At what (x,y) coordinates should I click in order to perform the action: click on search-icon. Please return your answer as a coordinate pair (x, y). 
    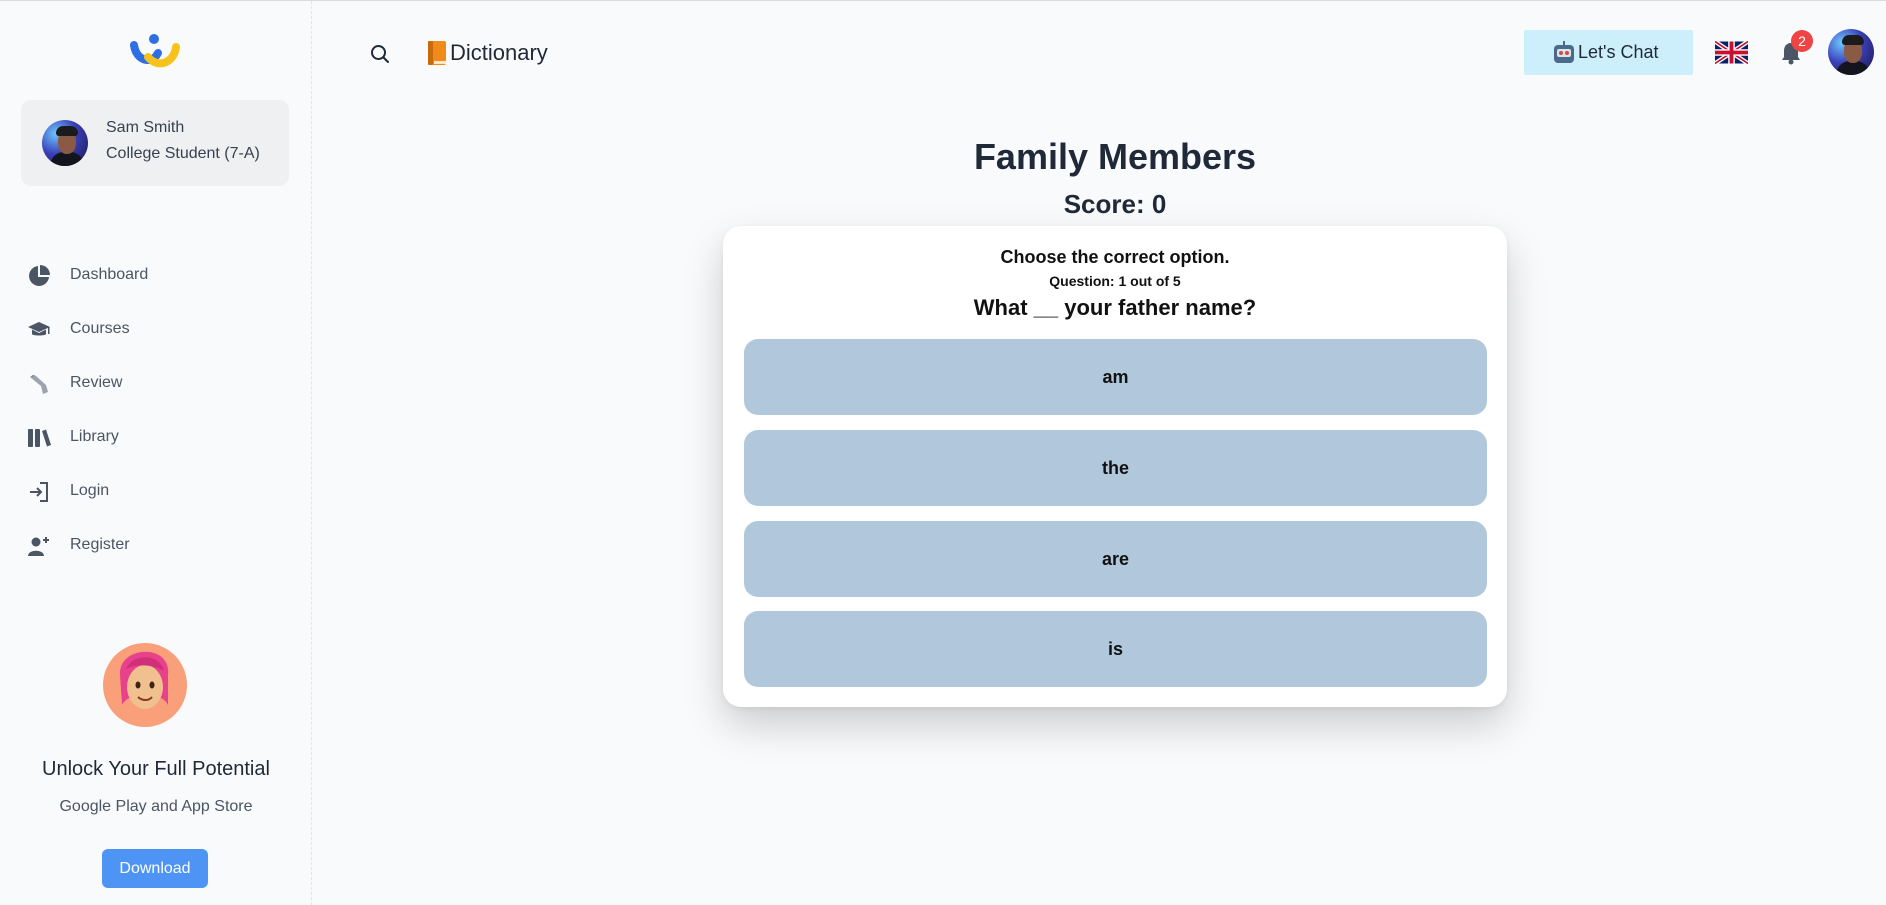
    Looking at the image, I should click on (380, 54).